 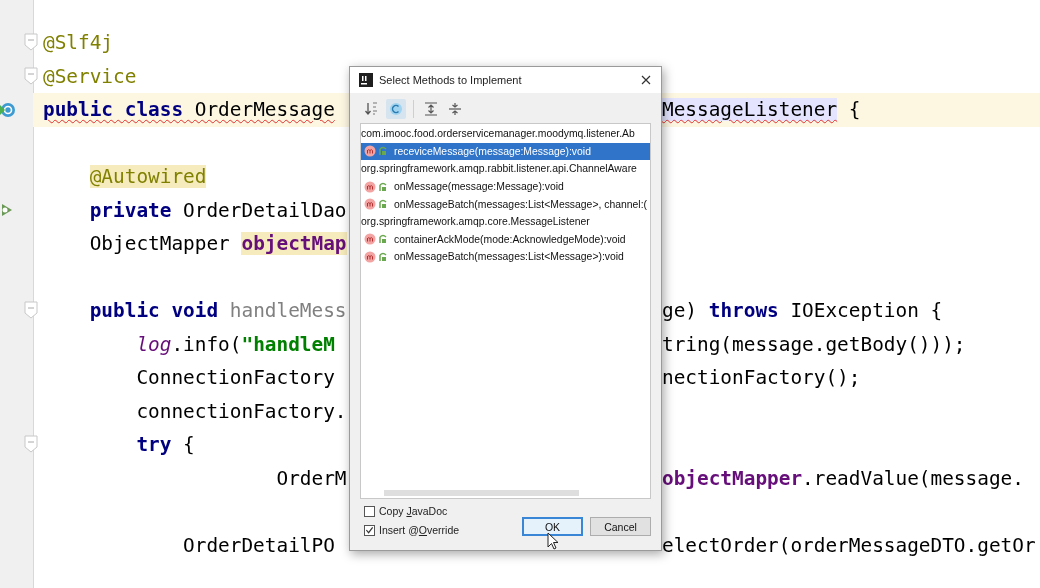 I want to click on method-row: receviceMessage(message:Message):void, so click(x=505, y=151).